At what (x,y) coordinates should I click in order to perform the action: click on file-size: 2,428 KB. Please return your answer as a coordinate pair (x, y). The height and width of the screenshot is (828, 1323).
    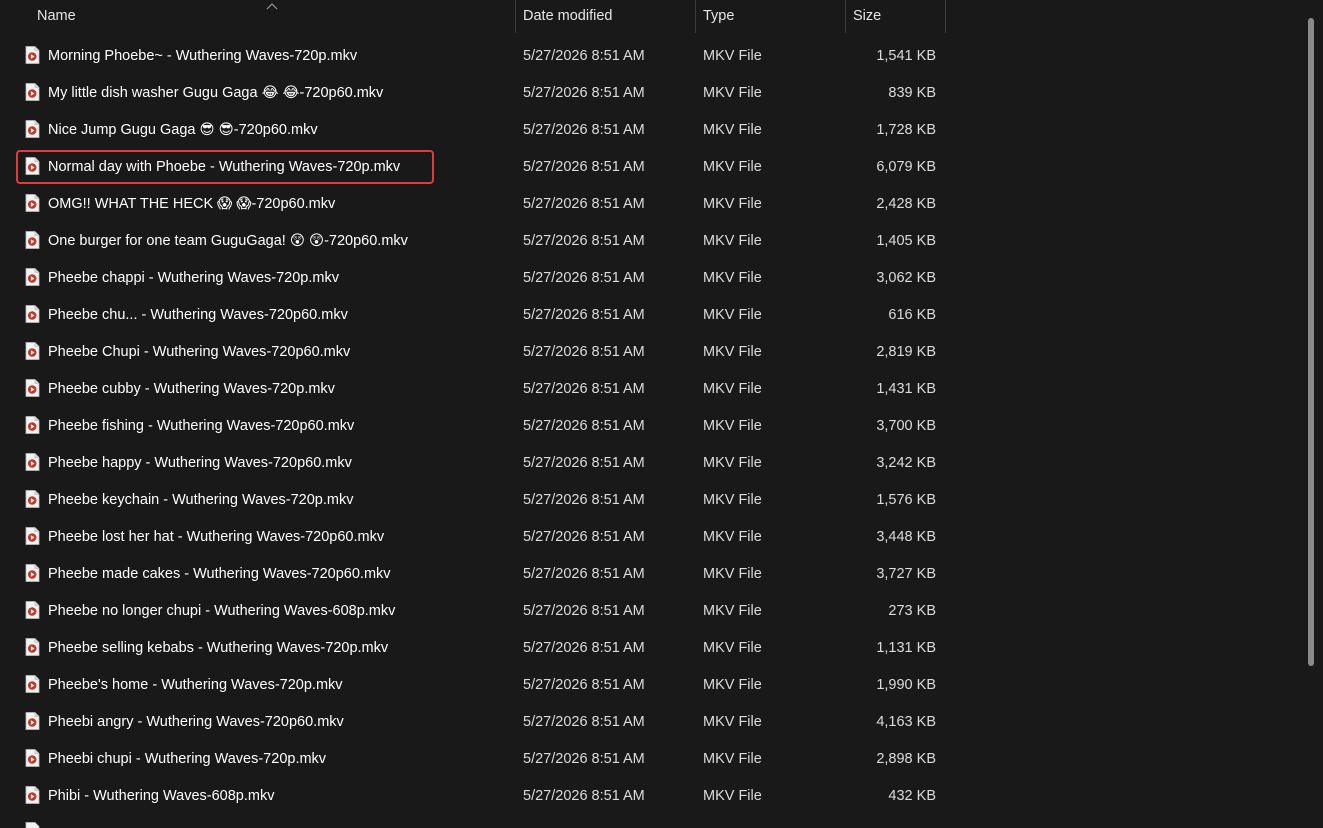
    Looking at the image, I should click on (906, 204).